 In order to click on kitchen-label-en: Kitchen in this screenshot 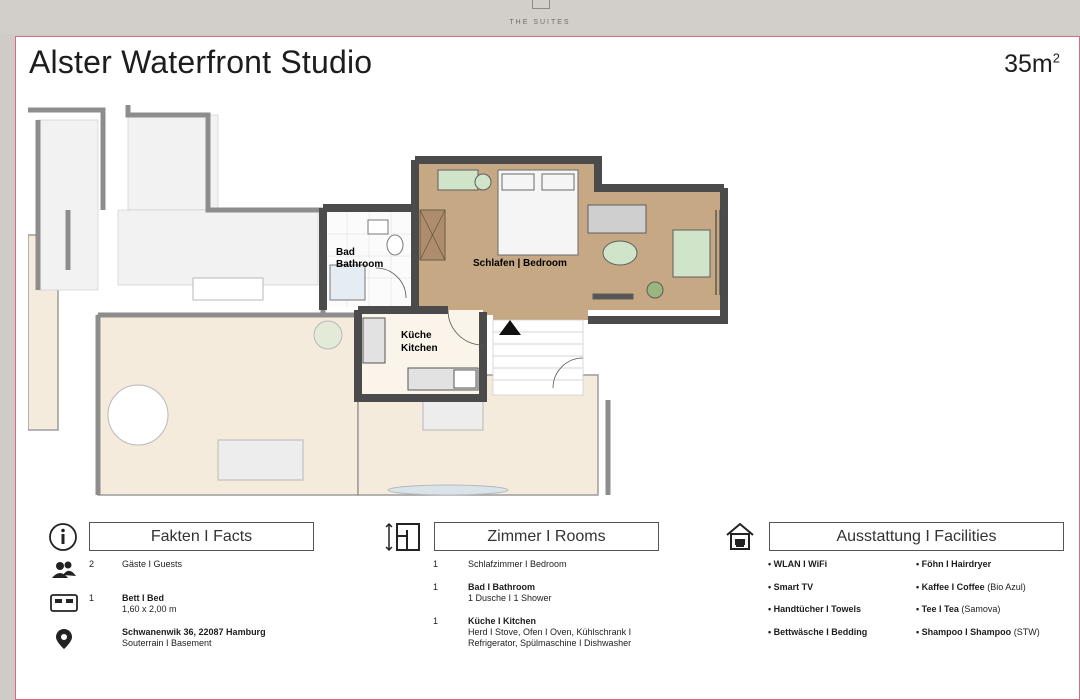, I will do `click(419, 348)`.